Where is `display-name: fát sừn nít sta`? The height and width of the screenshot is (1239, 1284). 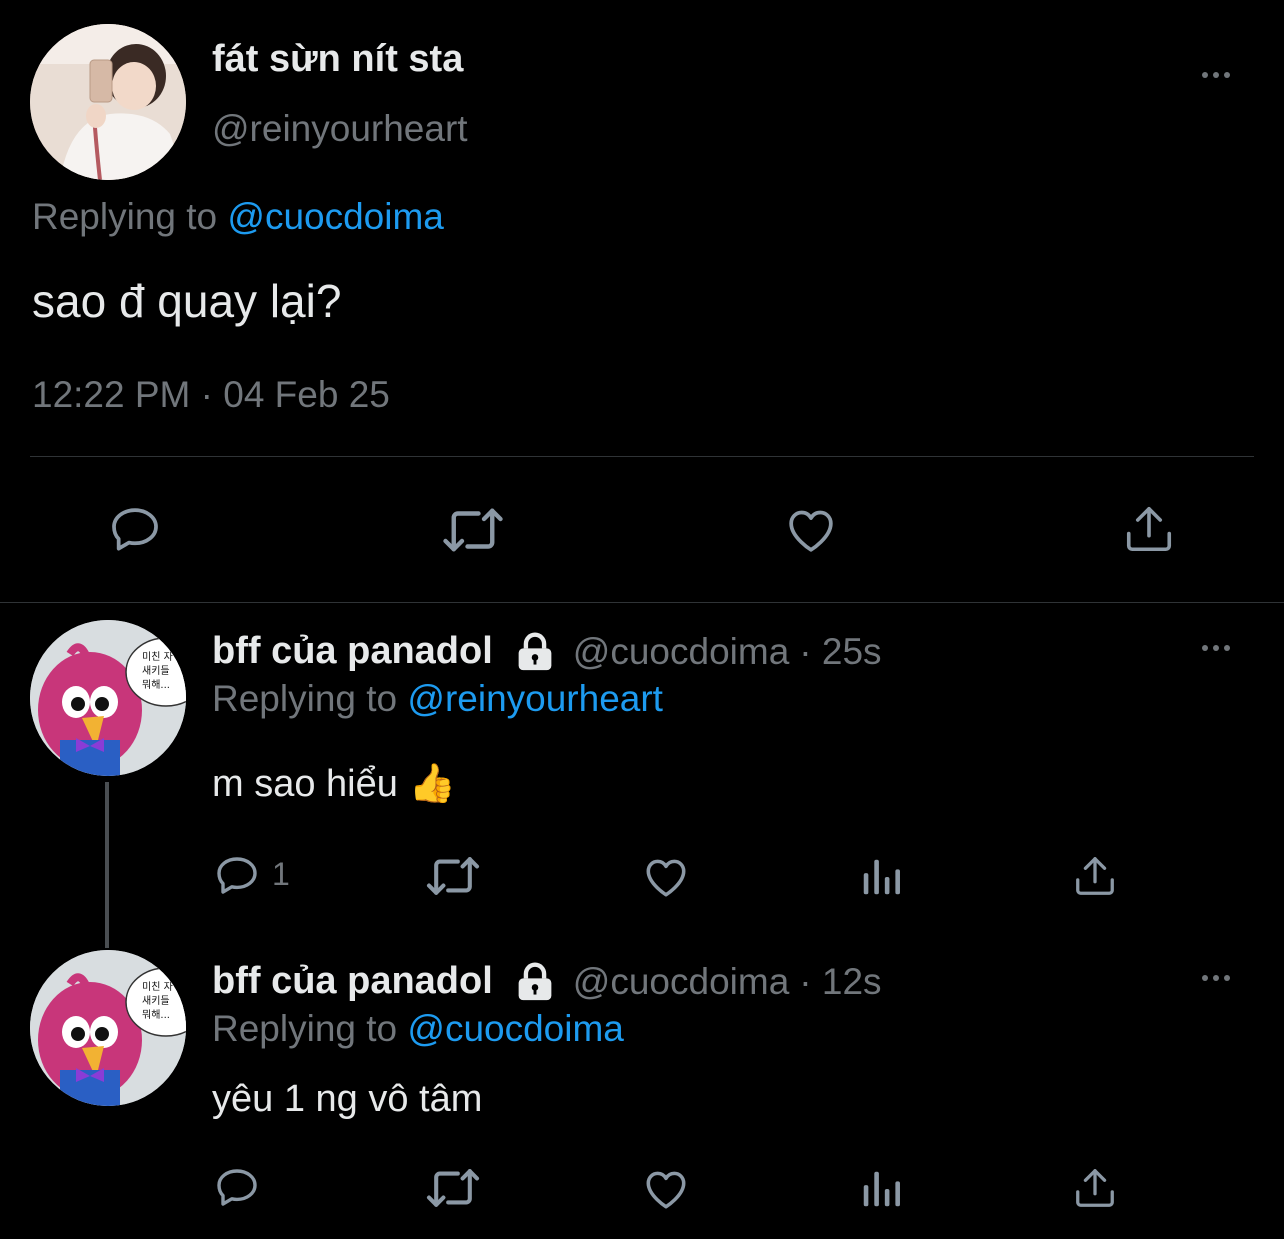 display-name: fát sừn nít sta is located at coordinates (337, 59).